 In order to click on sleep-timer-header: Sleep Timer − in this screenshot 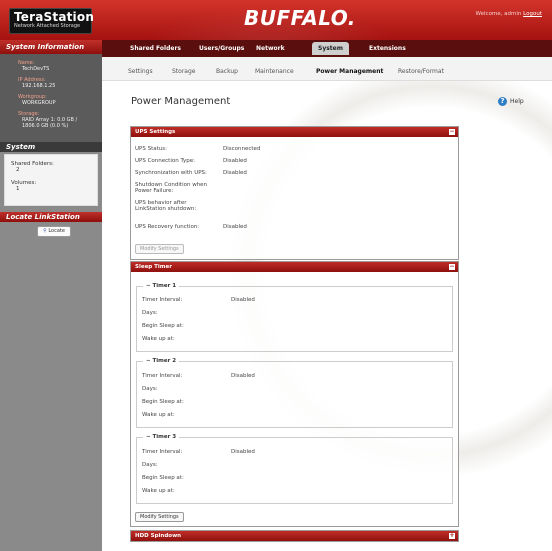, I will do `click(294, 267)`.